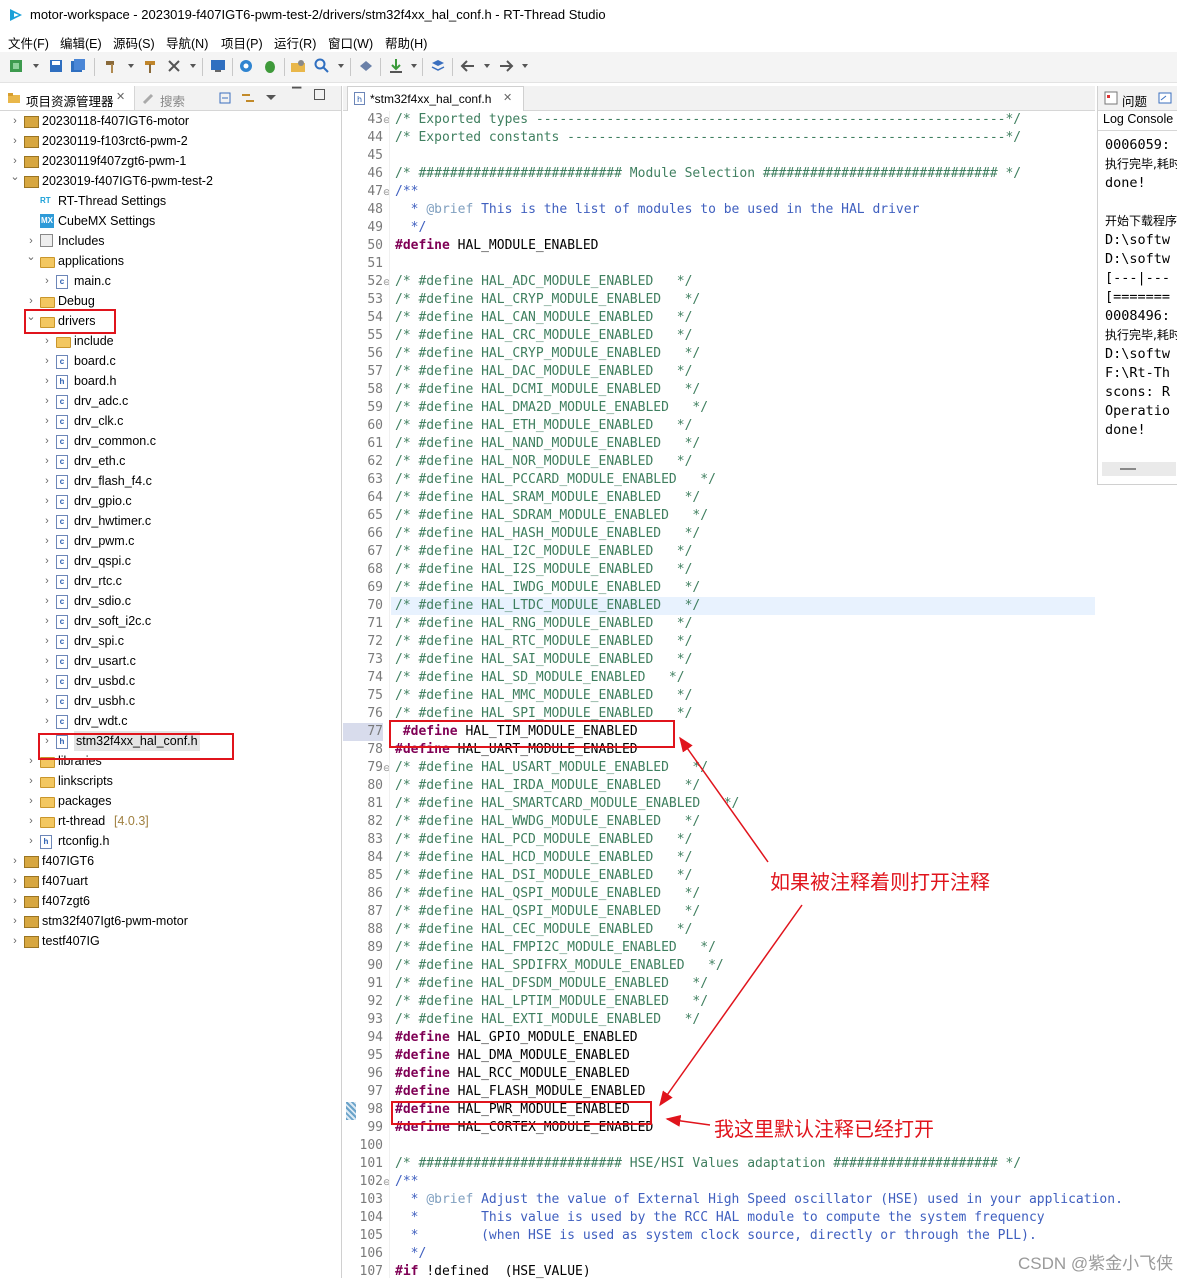 This screenshot has width=1177, height=1281. What do you see at coordinates (170, 501) in the screenshot?
I see `tree-item: › c drv_gpio.c` at bounding box center [170, 501].